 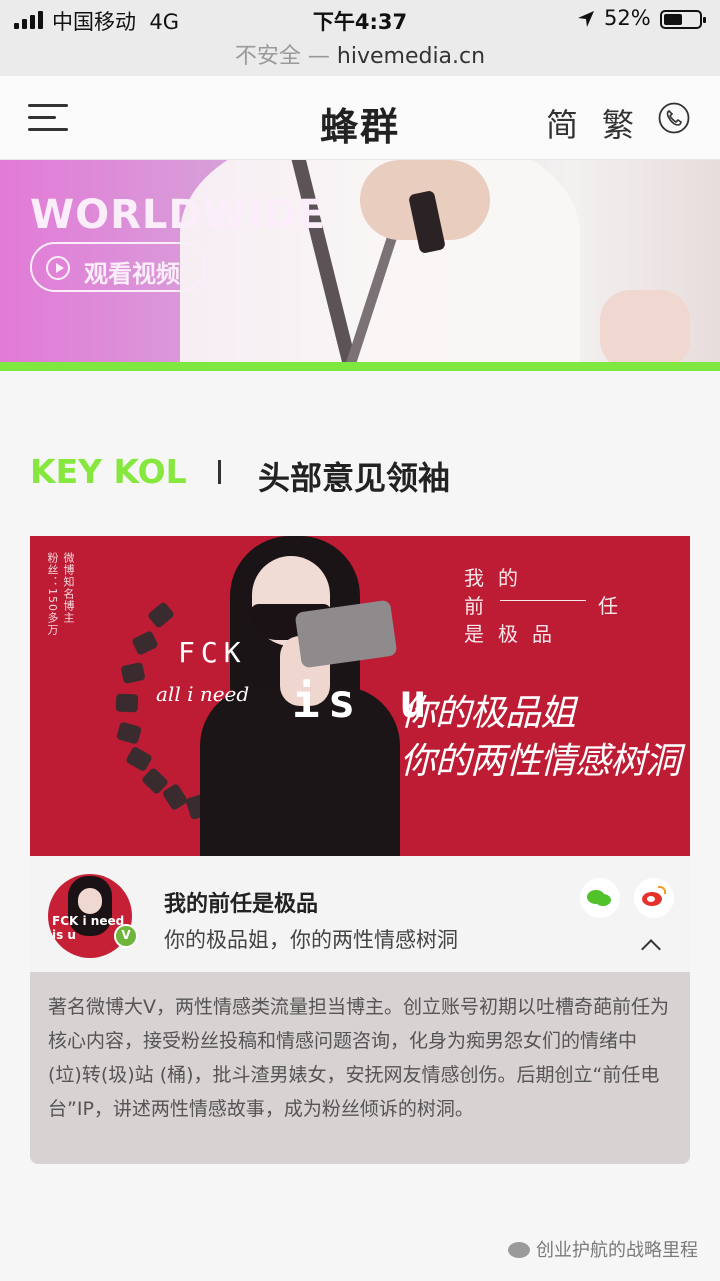 What do you see at coordinates (488, 713) in the screenshot?
I see `banner-slogan-1: 你的极品姐` at bounding box center [488, 713].